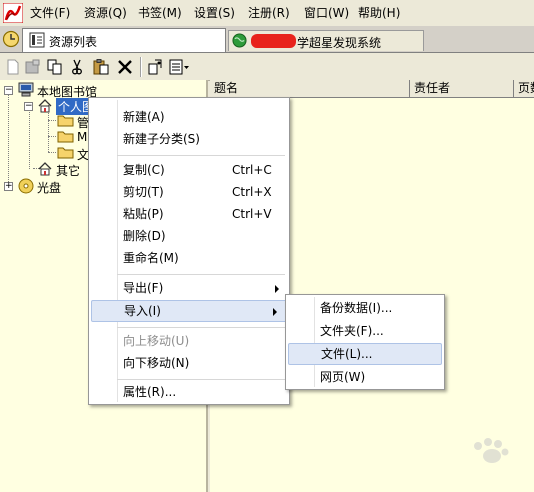 The width and height of the screenshot is (534, 492). I want to click on menu-item-label: 新建子分类(S), so click(161, 139).